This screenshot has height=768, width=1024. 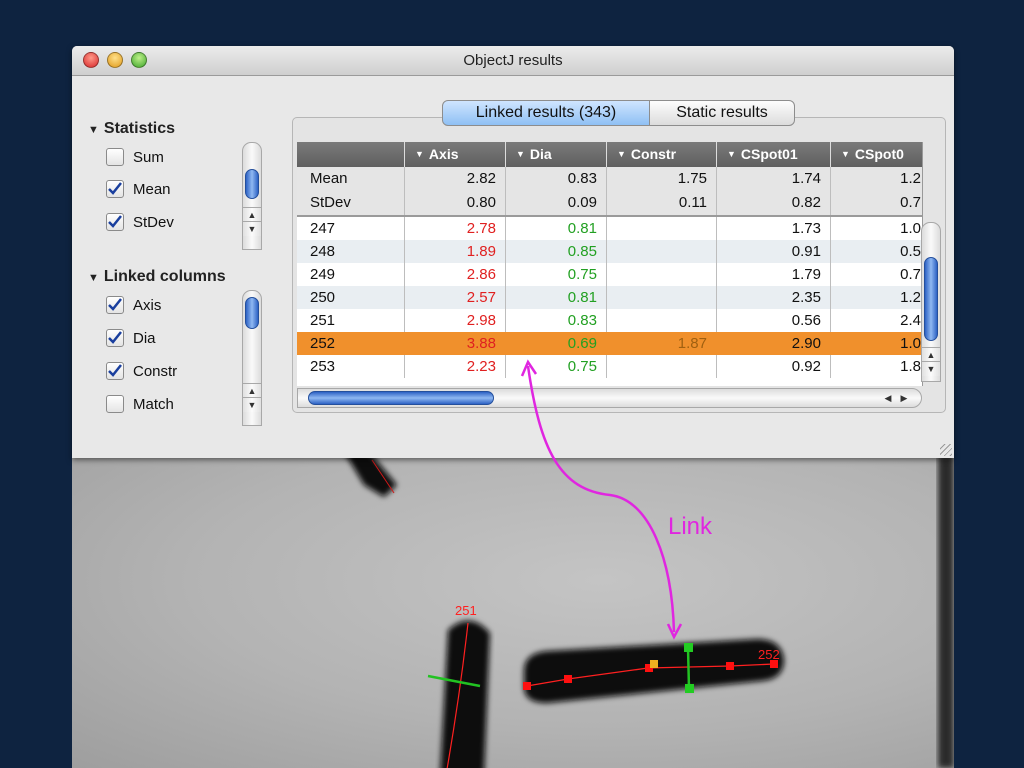 I want to click on link-arrow-path, so click(x=601, y=499).